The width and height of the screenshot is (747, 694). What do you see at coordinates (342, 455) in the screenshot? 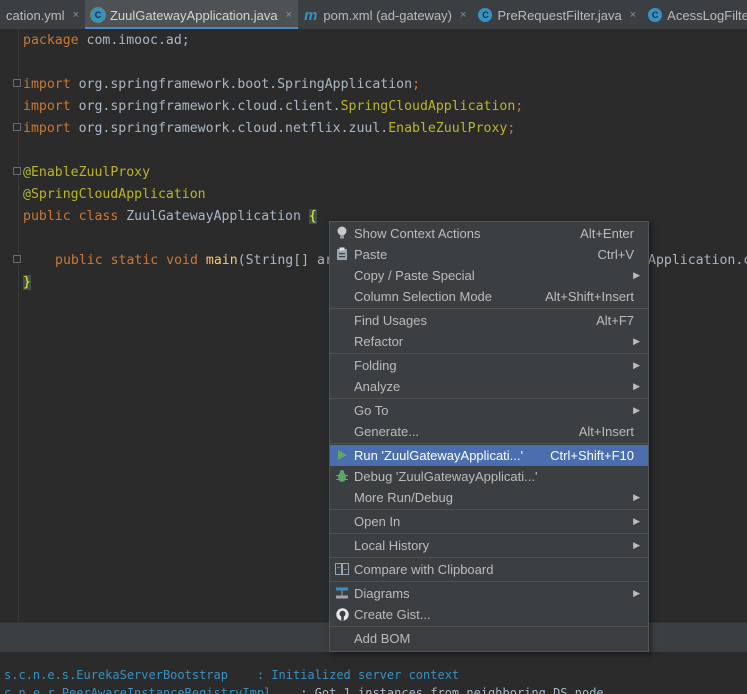
I see `run-icon` at bounding box center [342, 455].